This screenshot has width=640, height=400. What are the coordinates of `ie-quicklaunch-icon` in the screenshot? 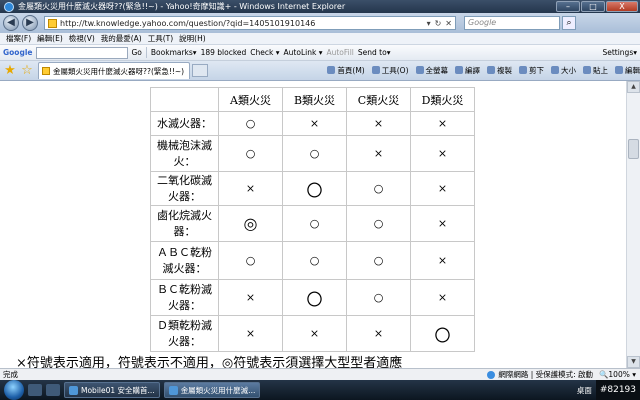 It's located at (53, 390).